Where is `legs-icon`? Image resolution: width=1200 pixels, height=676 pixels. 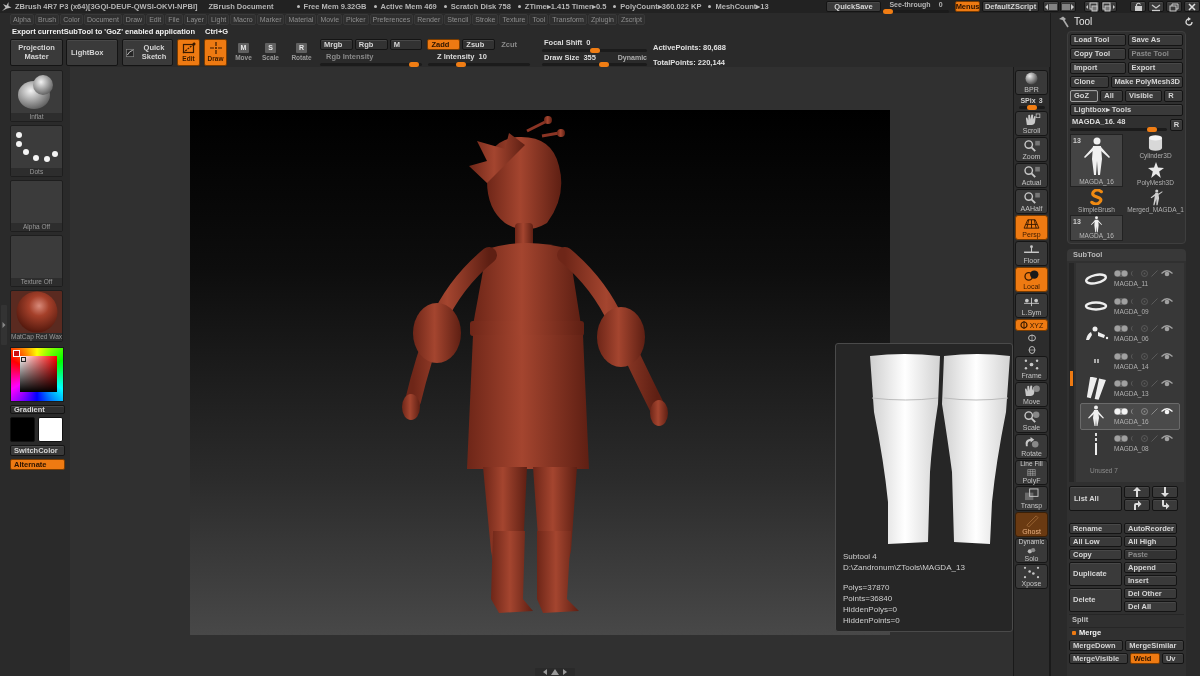
legs-icon is located at coordinates (1096, 389).